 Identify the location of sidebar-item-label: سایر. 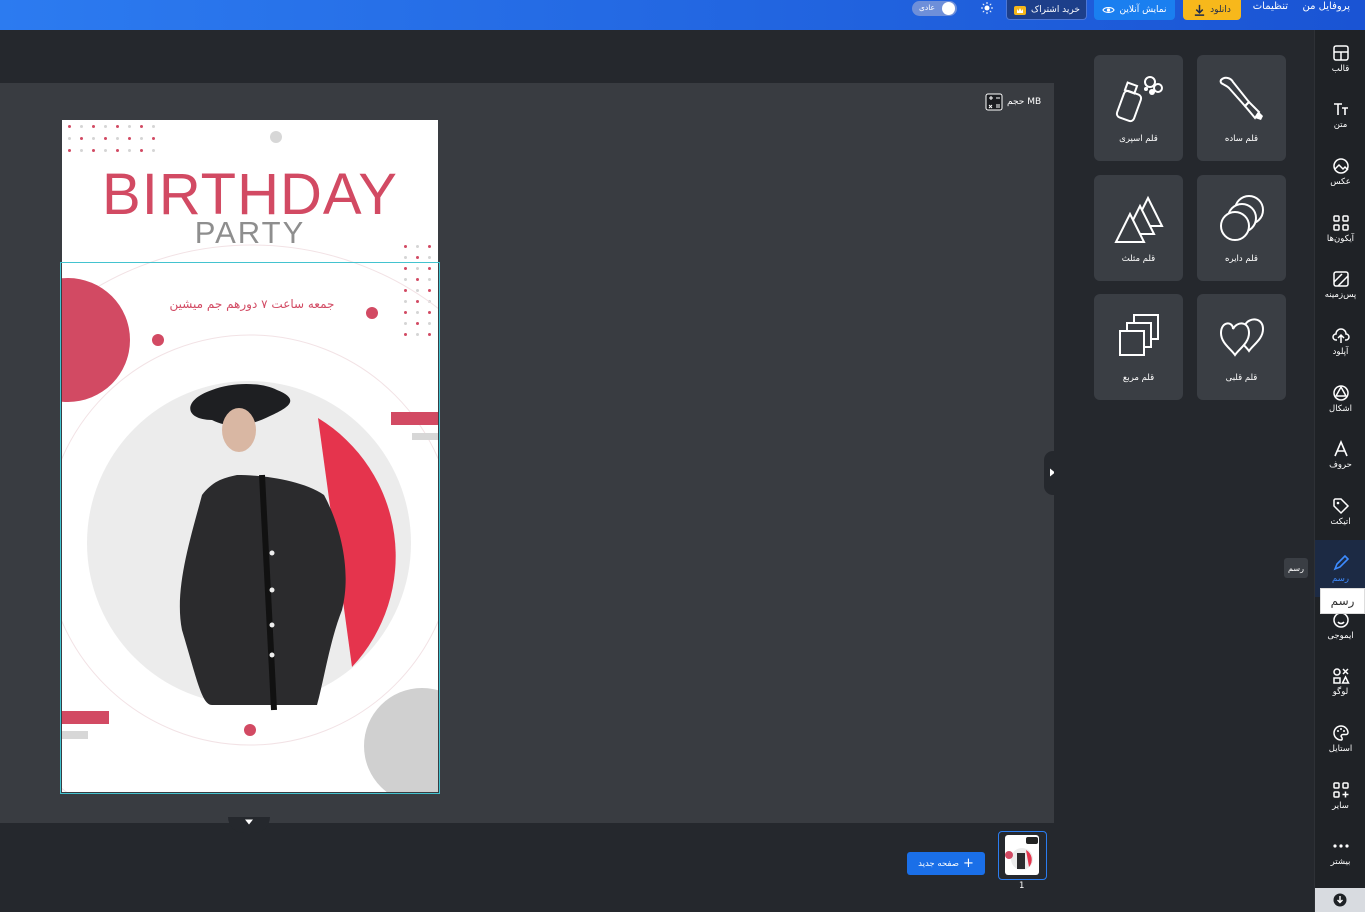
(1340, 805).